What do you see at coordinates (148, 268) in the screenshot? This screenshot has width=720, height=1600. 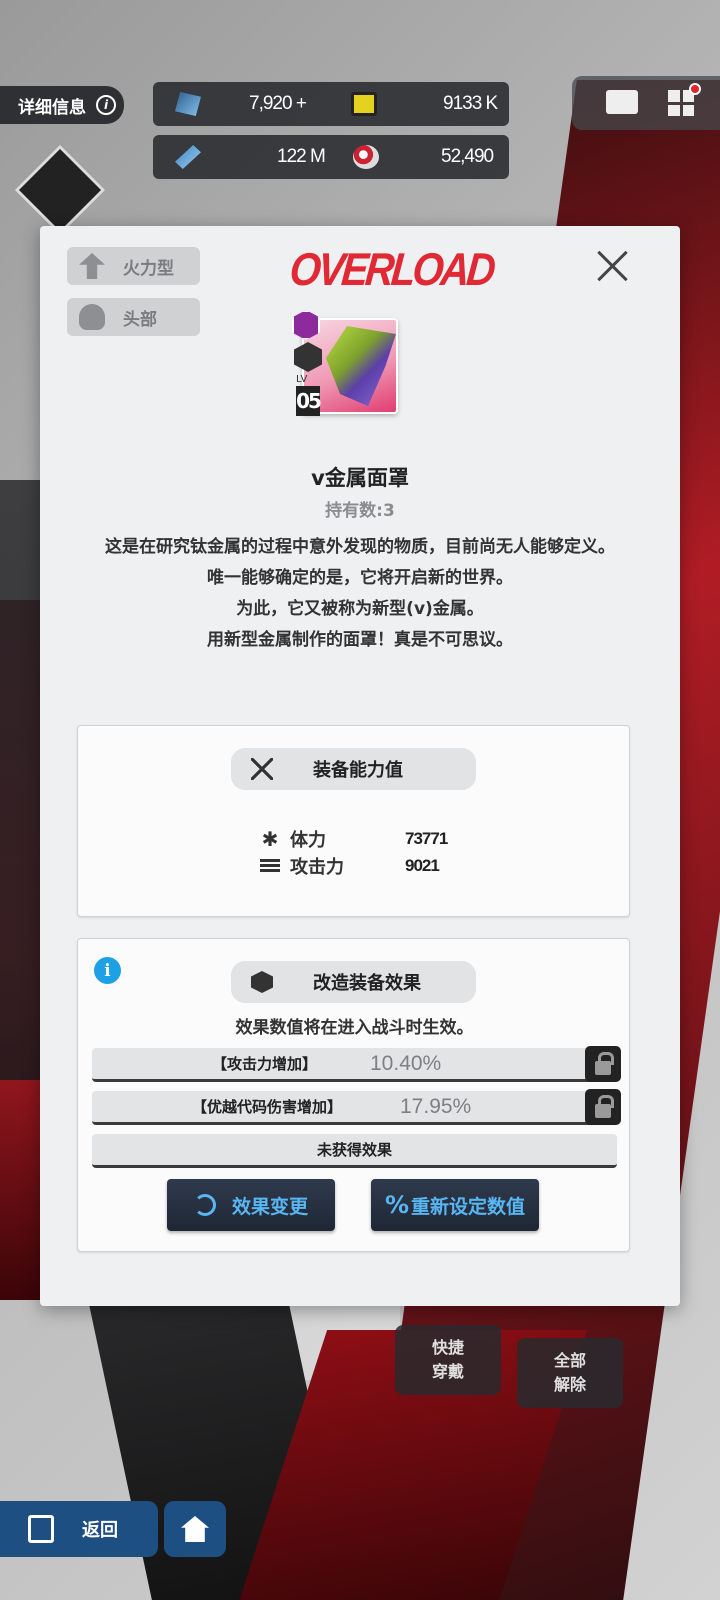 I see `class-tag-label: 火力型` at bounding box center [148, 268].